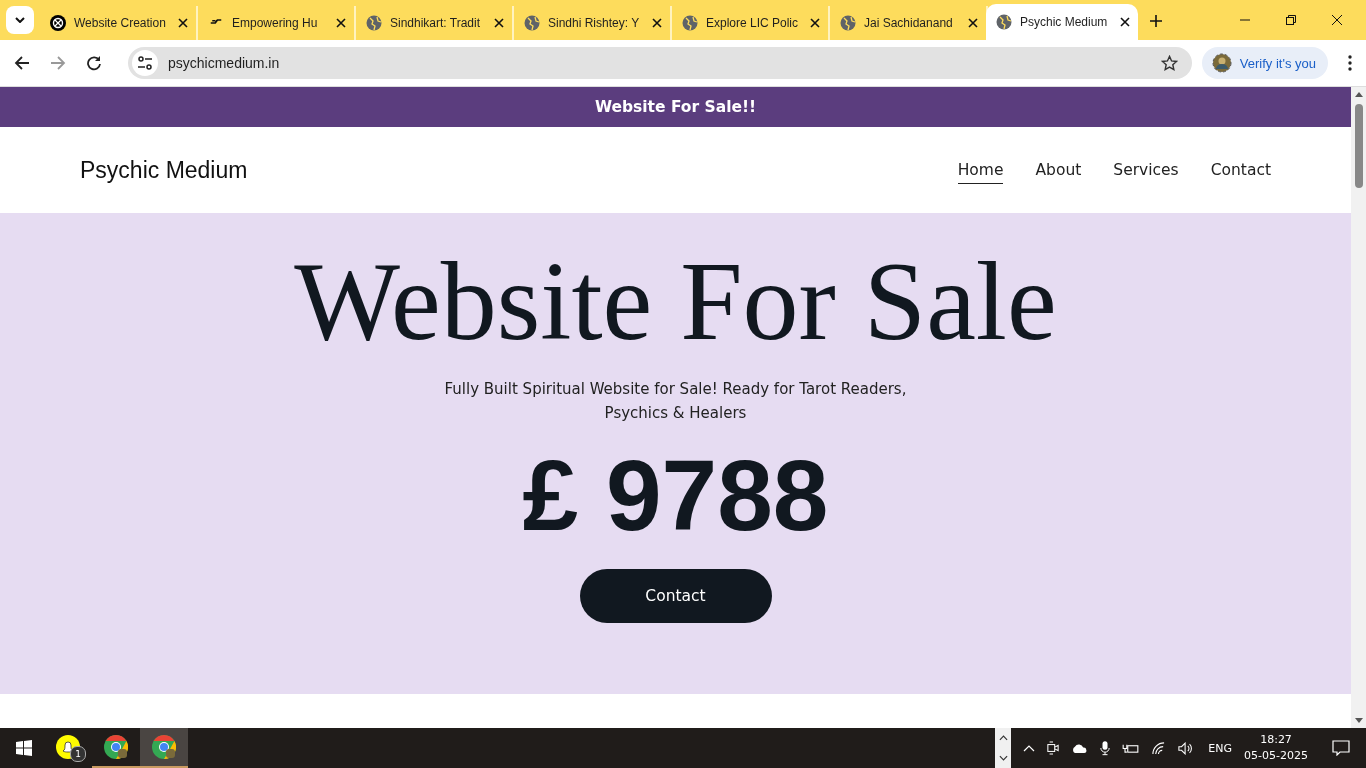  I want to click on tab-title: Psychic Medium, so click(1064, 22).